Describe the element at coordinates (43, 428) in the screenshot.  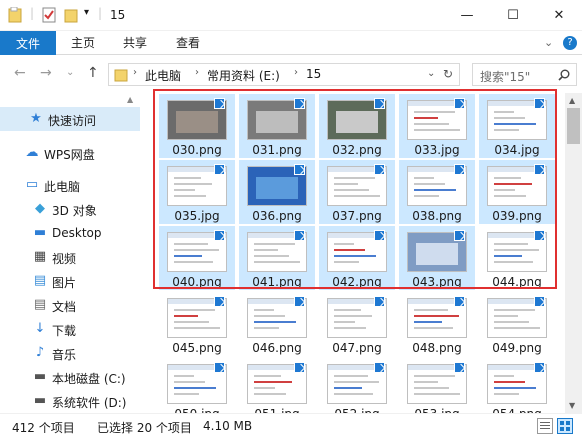
I see `item-count: 412 个项目` at that location.